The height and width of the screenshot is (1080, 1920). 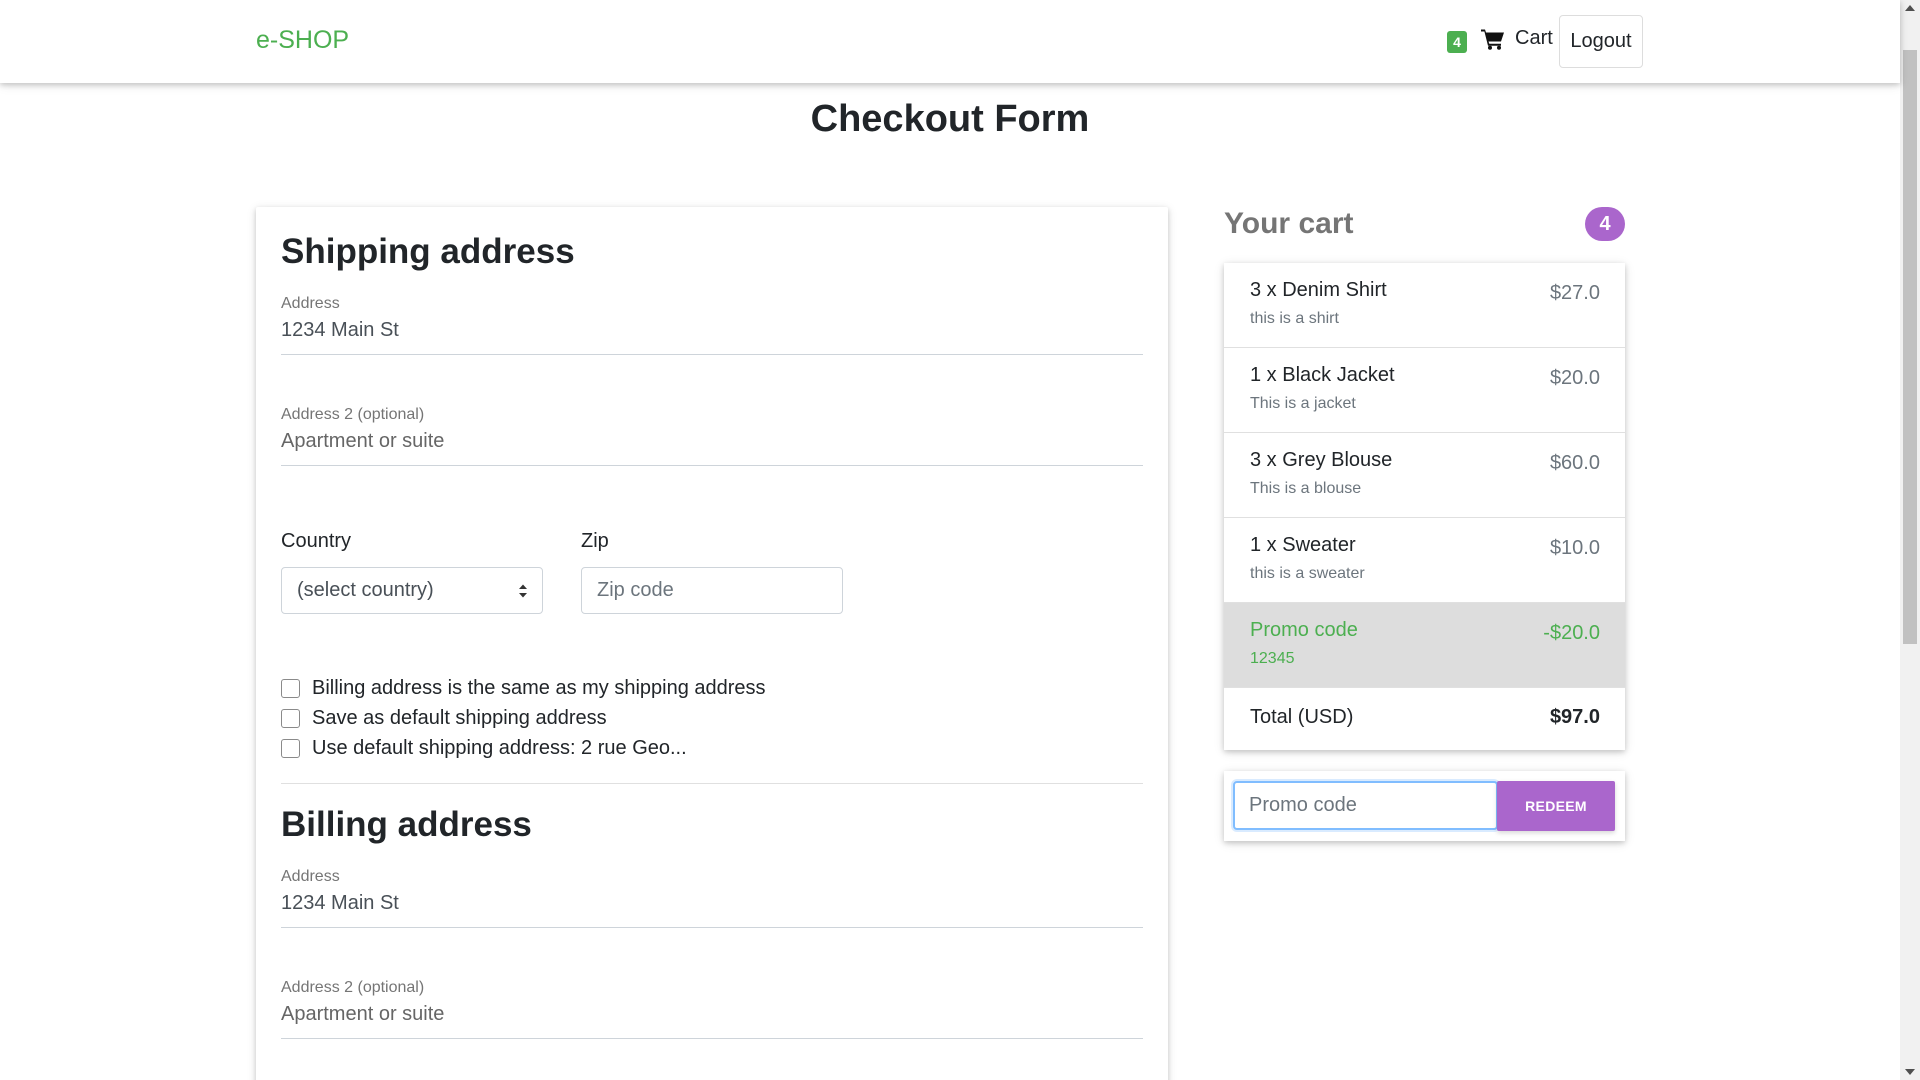 I want to click on use-default-checkbox, so click(x=290, y=748).